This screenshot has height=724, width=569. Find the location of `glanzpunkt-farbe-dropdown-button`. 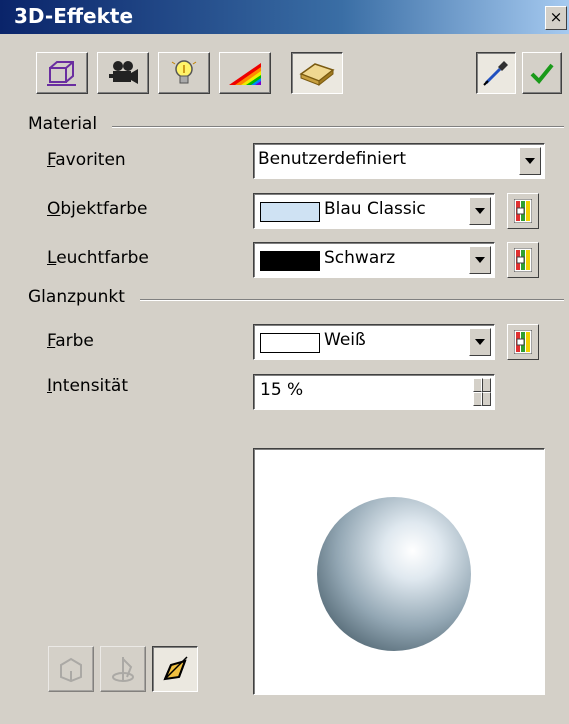

glanzpunkt-farbe-dropdown-button is located at coordinates (480, 342).